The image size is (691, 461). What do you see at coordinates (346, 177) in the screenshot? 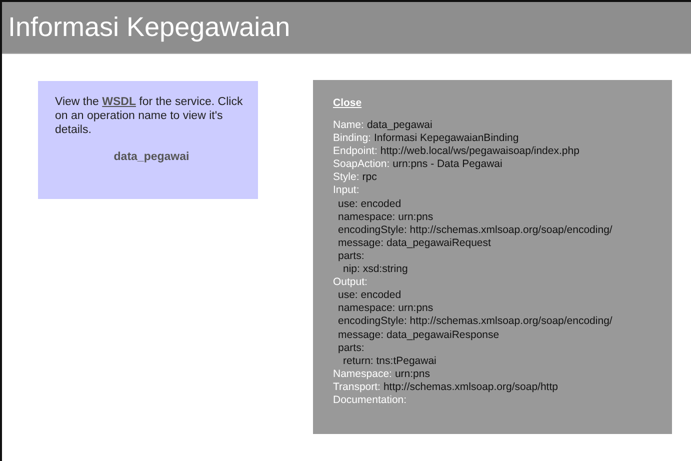
I see `field-label: Style:` at bounding box center [346, 177].